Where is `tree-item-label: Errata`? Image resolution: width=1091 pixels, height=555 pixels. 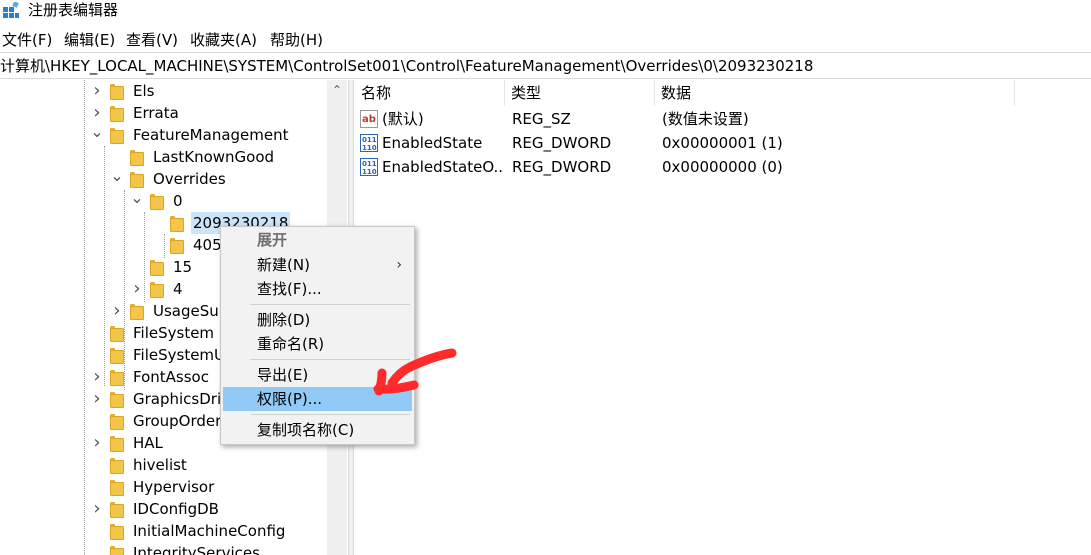 tree-item-label: Errata is located at coordinates (156, 113).